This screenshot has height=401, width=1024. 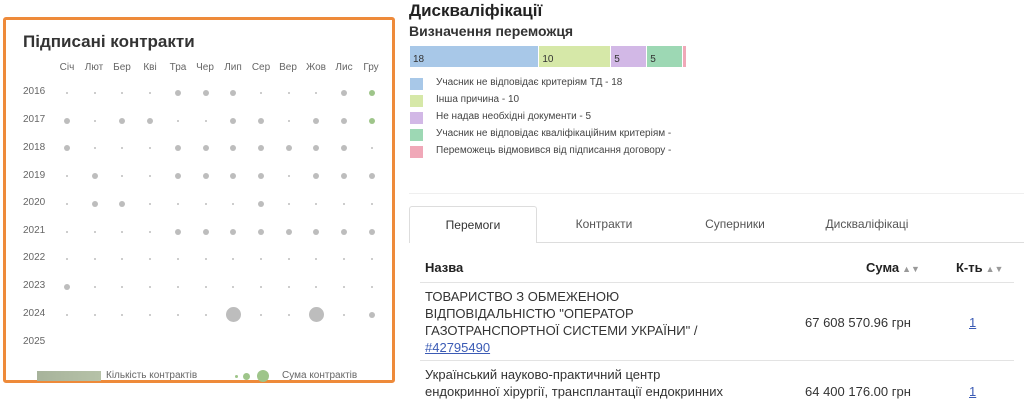 What do you see at coordinates (474, 56) in the screenshot?
I see `disq-bar-segment: 18` at bounding box center [474, 56].